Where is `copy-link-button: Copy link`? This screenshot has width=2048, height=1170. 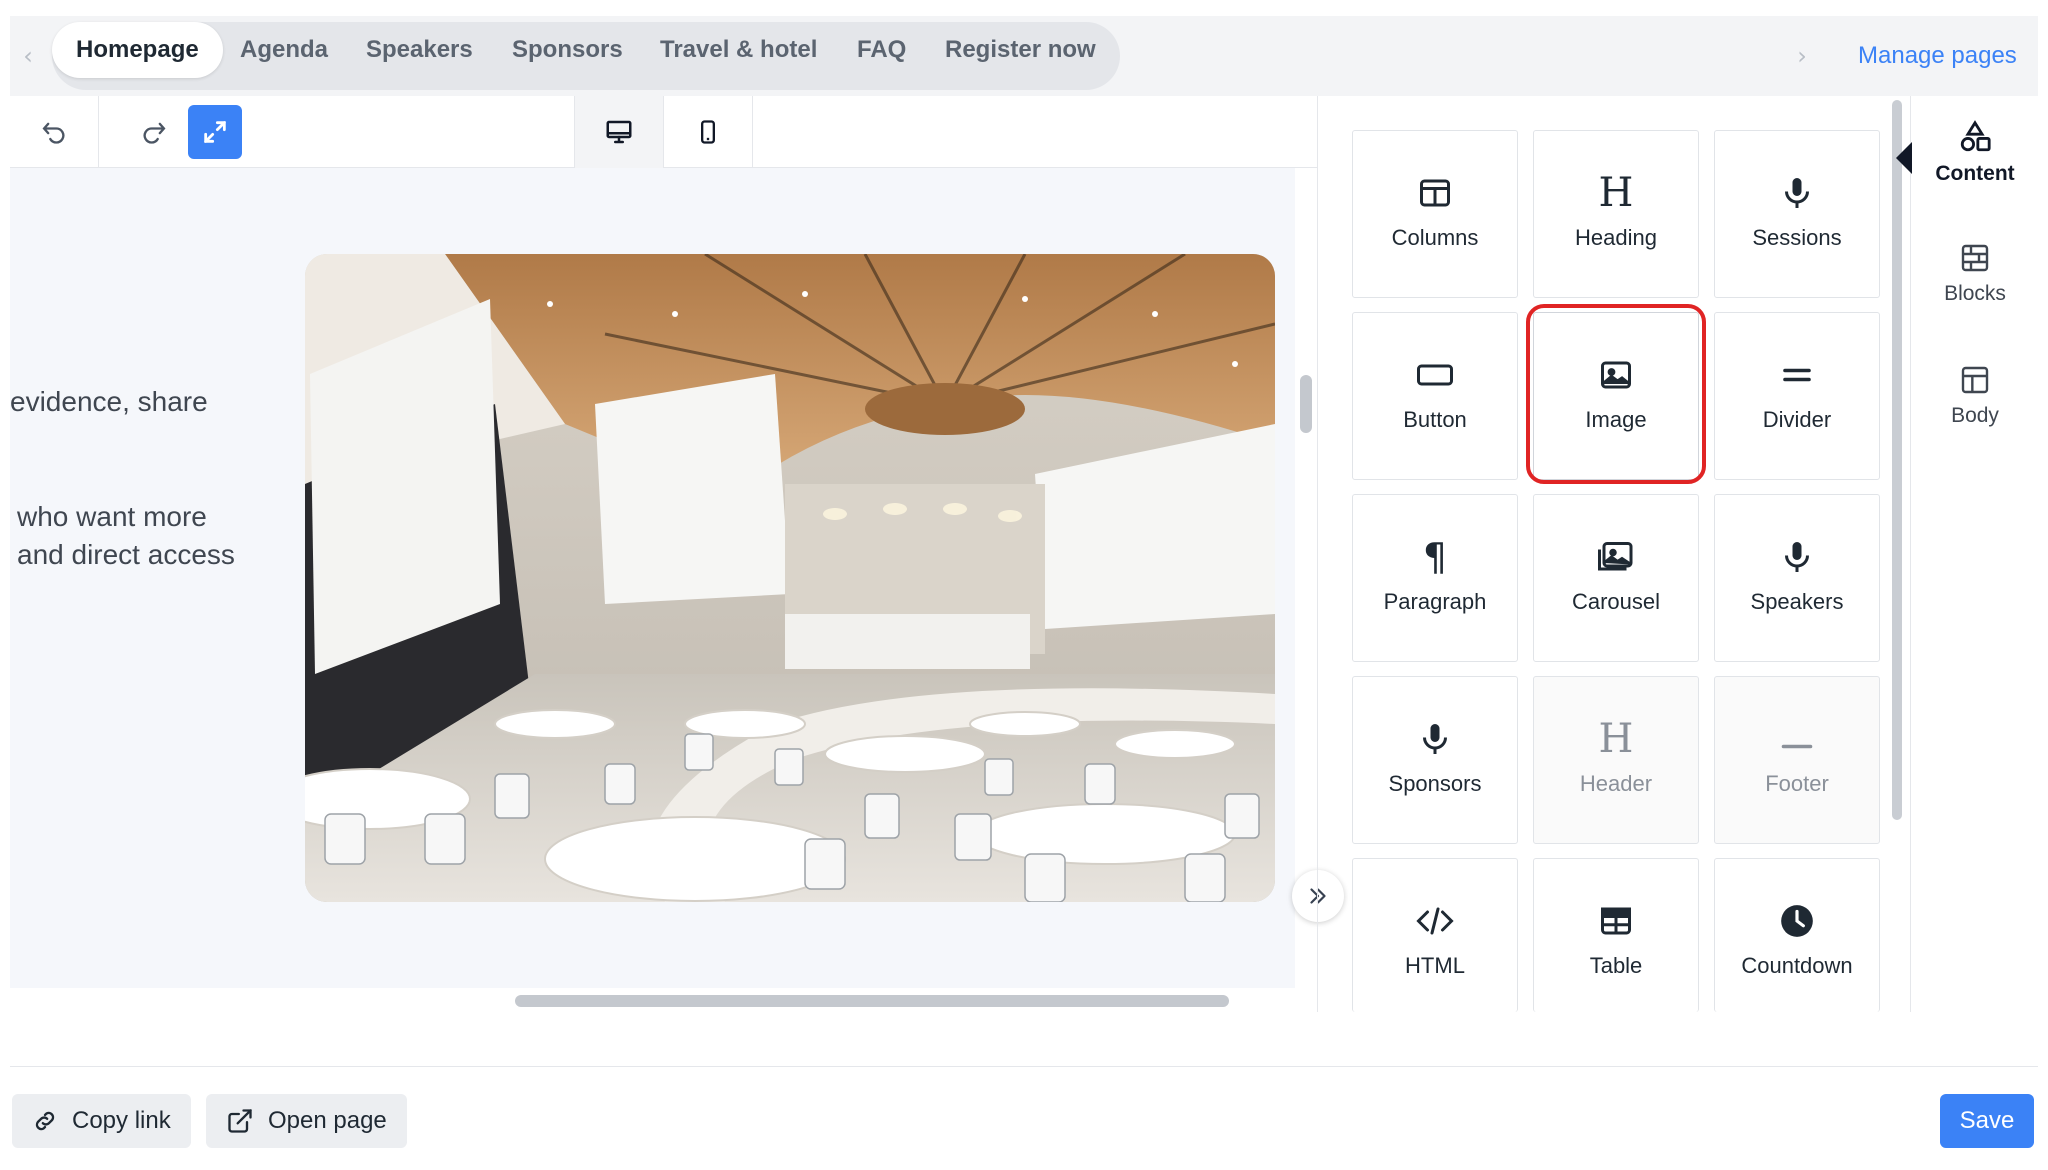
copy-link-button: Copy link is located at coordinates (101, 1121).